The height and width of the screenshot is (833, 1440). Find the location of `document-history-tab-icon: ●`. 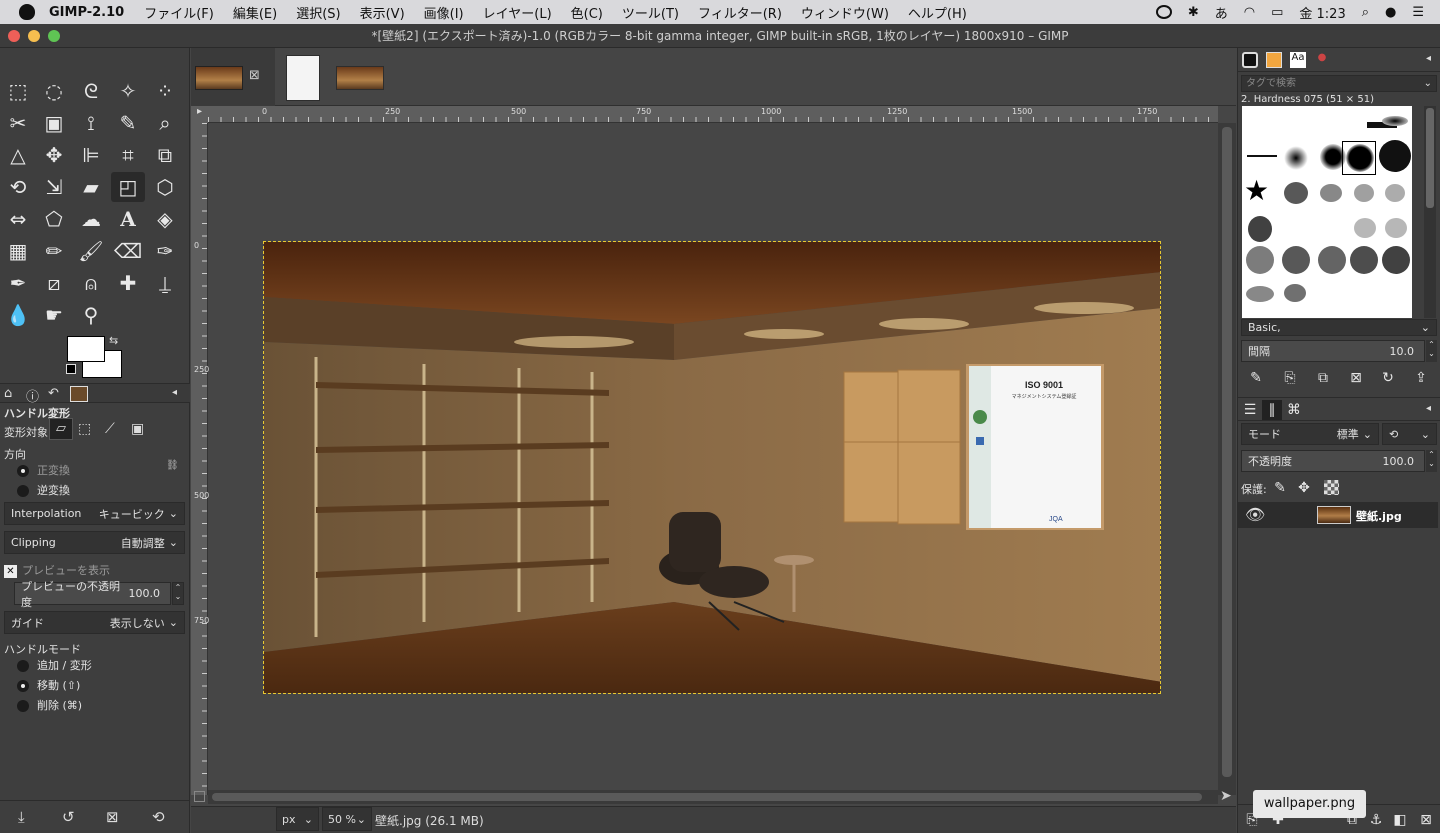

document-history-tab-icon: ● is located at coordinates (1322, 60).